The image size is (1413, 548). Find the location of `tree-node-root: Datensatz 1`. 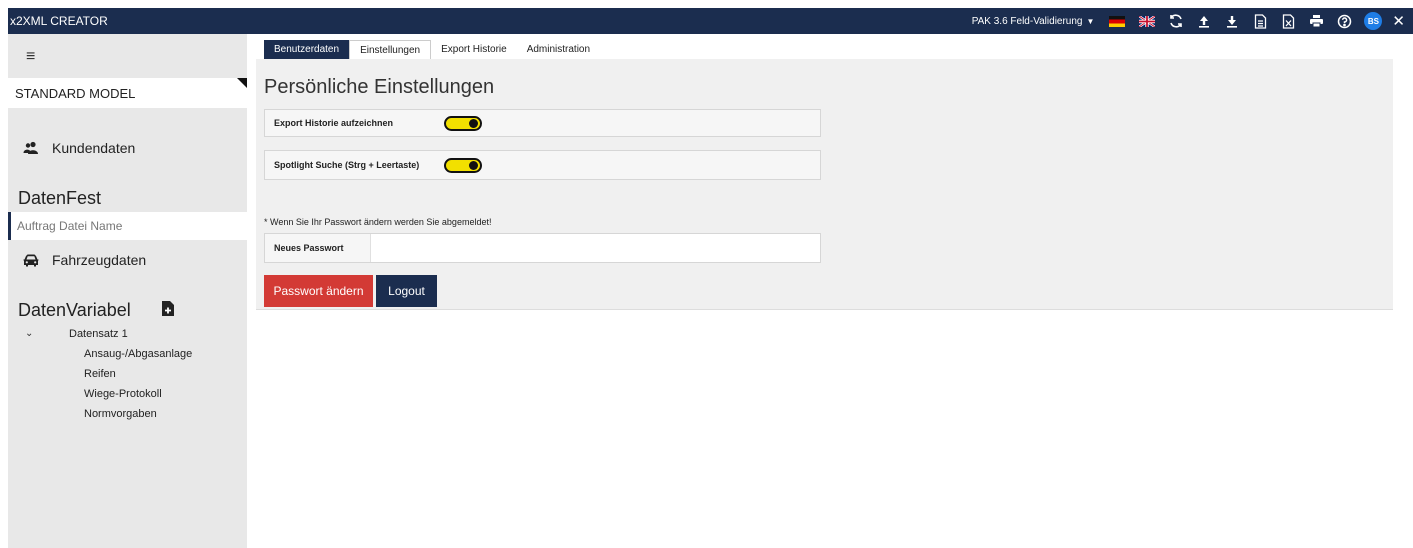

tree-node-root: Datensatz 1 is located at coordinates (98, 334).